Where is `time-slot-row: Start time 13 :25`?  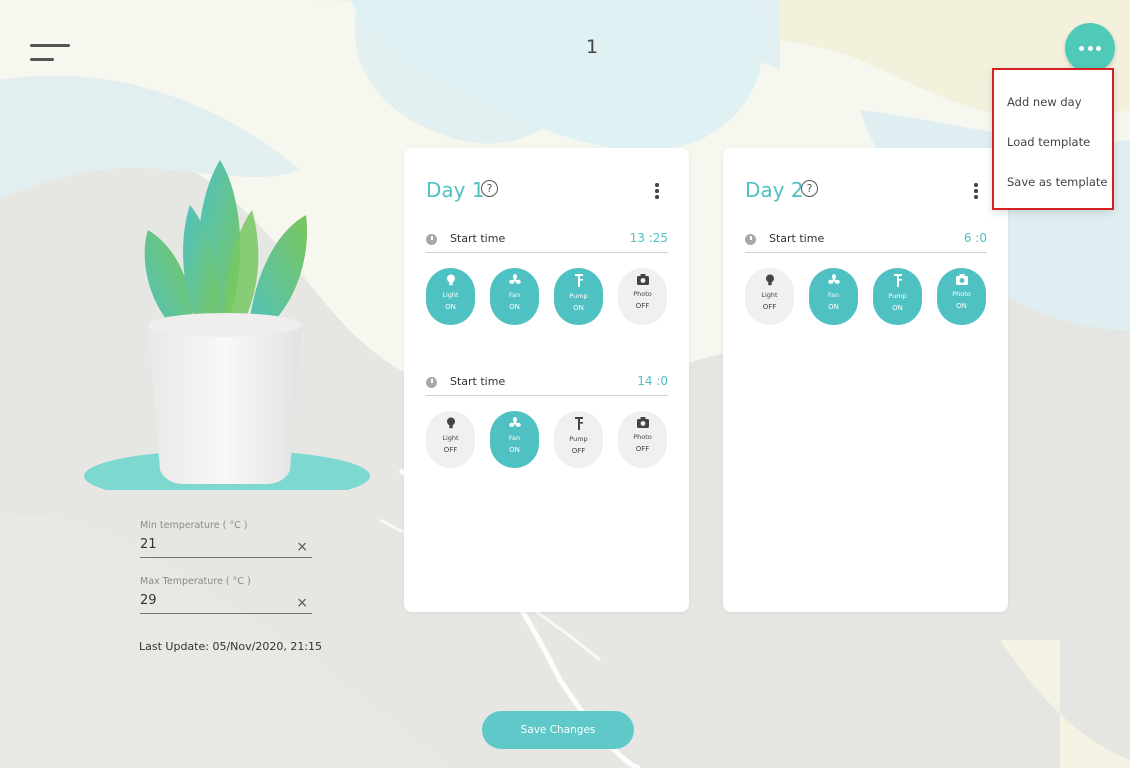 time-slot-row: Start time 13 :25 is located at coordinates (547, 241).